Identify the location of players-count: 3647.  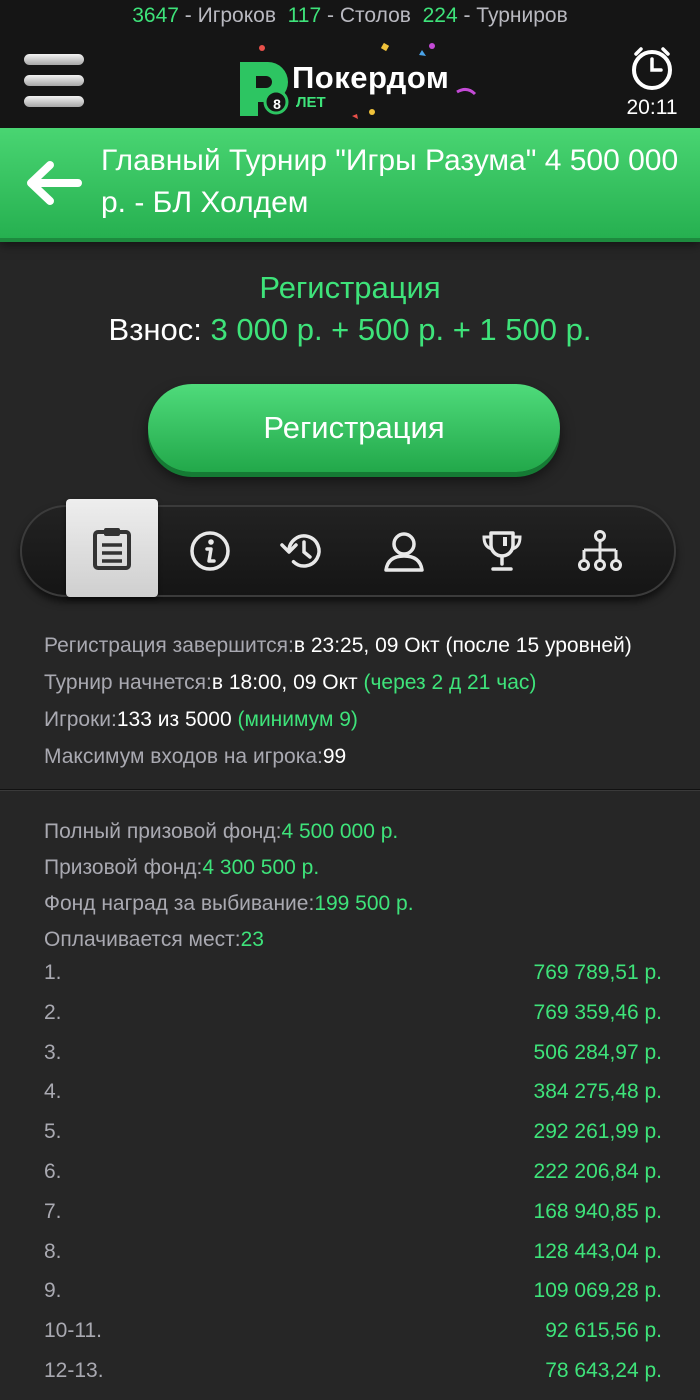
(155, 15).